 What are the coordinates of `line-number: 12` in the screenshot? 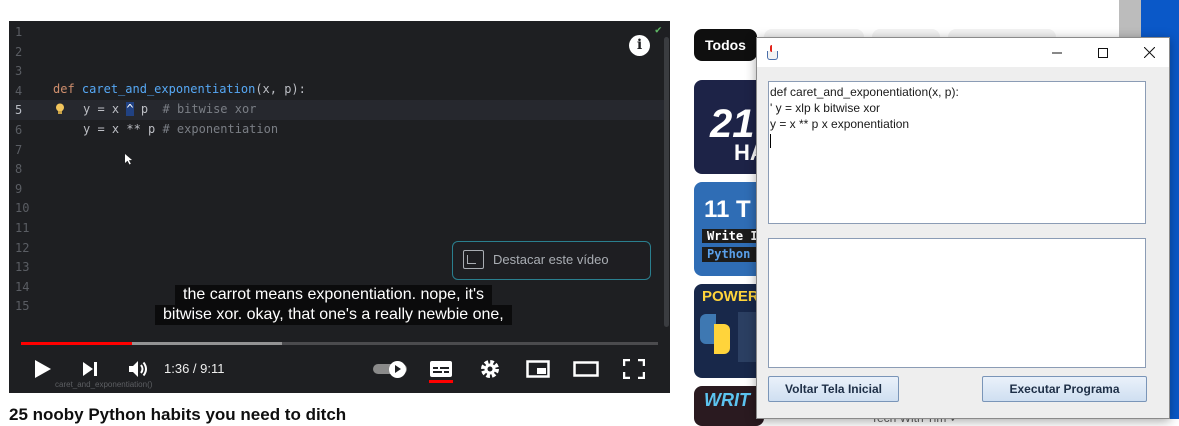 It's located at (22, 247).